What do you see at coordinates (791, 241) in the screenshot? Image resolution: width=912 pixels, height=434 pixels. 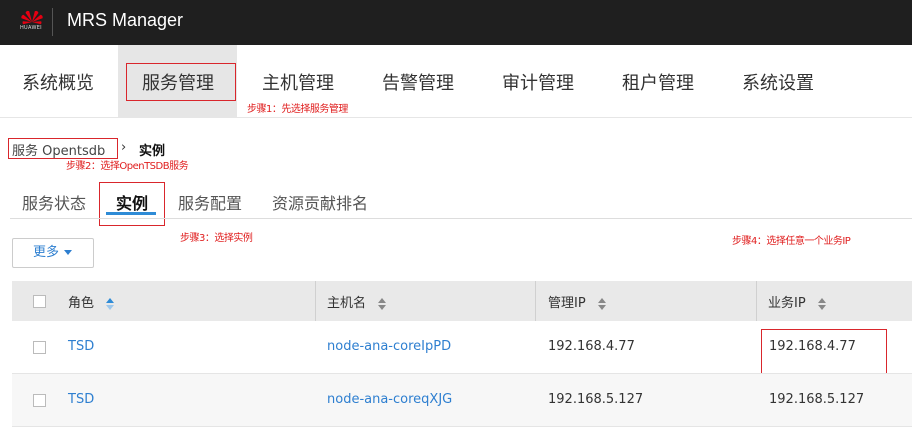 I see `annotation-step4: 步骤4：选择任意一个业务IP` at bounding box center [791, 241].